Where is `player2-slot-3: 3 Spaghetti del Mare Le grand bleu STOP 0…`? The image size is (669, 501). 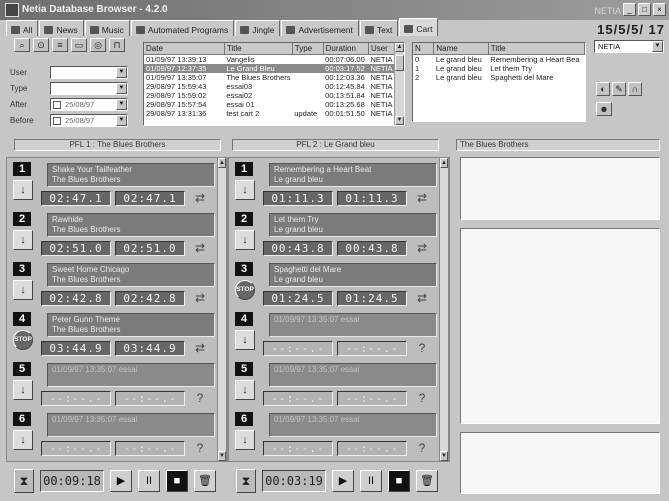 player2-slot-3: 3 Spaghetti del Mare Le grand bleu STOP 0… is located at coordinates (334, 285).